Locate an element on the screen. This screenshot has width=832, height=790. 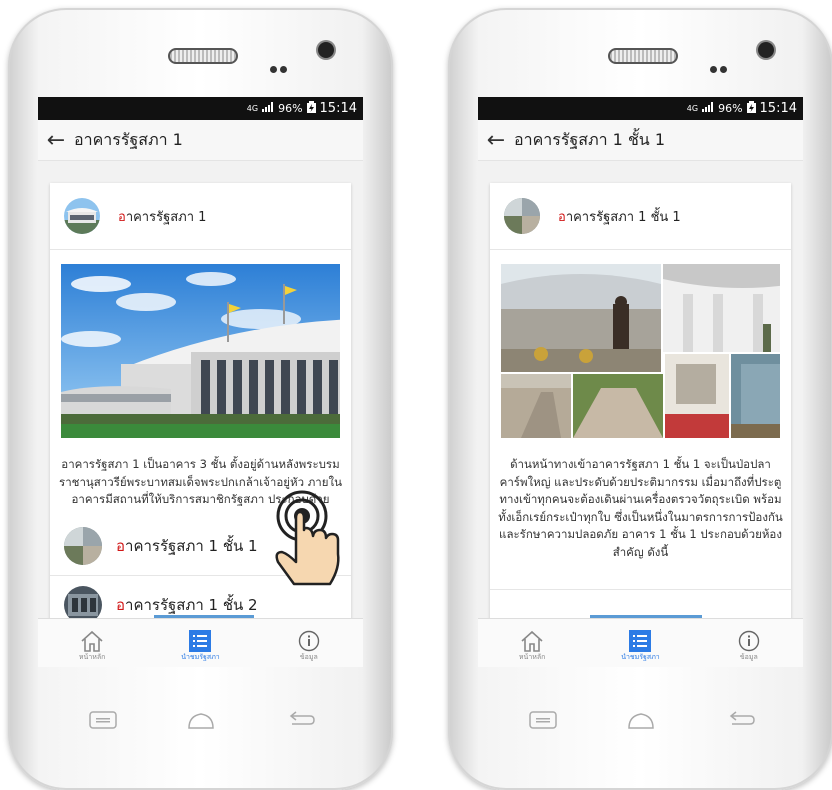
building-photo is located at coordinates (200, 351).